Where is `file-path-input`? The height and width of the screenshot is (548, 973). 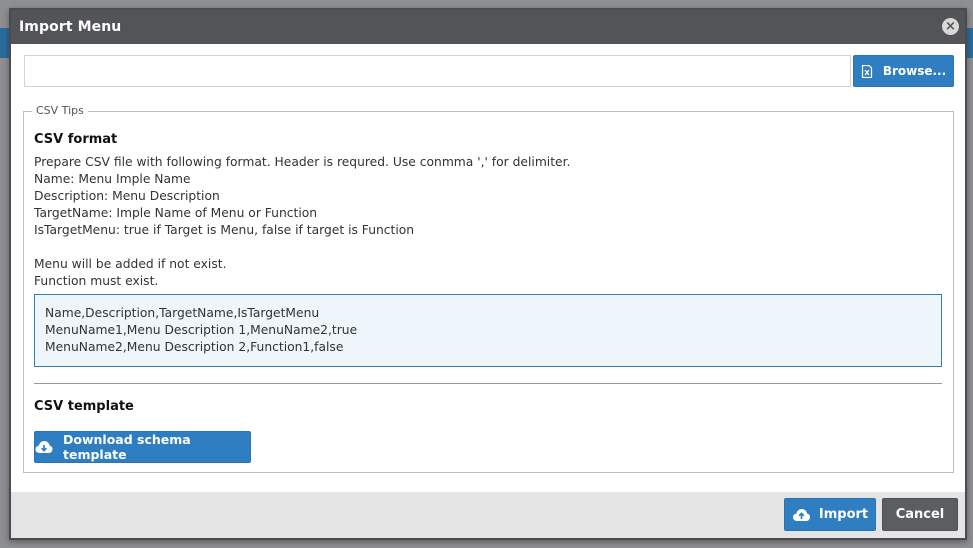 file-path-input is located at coordinates (437, 71).